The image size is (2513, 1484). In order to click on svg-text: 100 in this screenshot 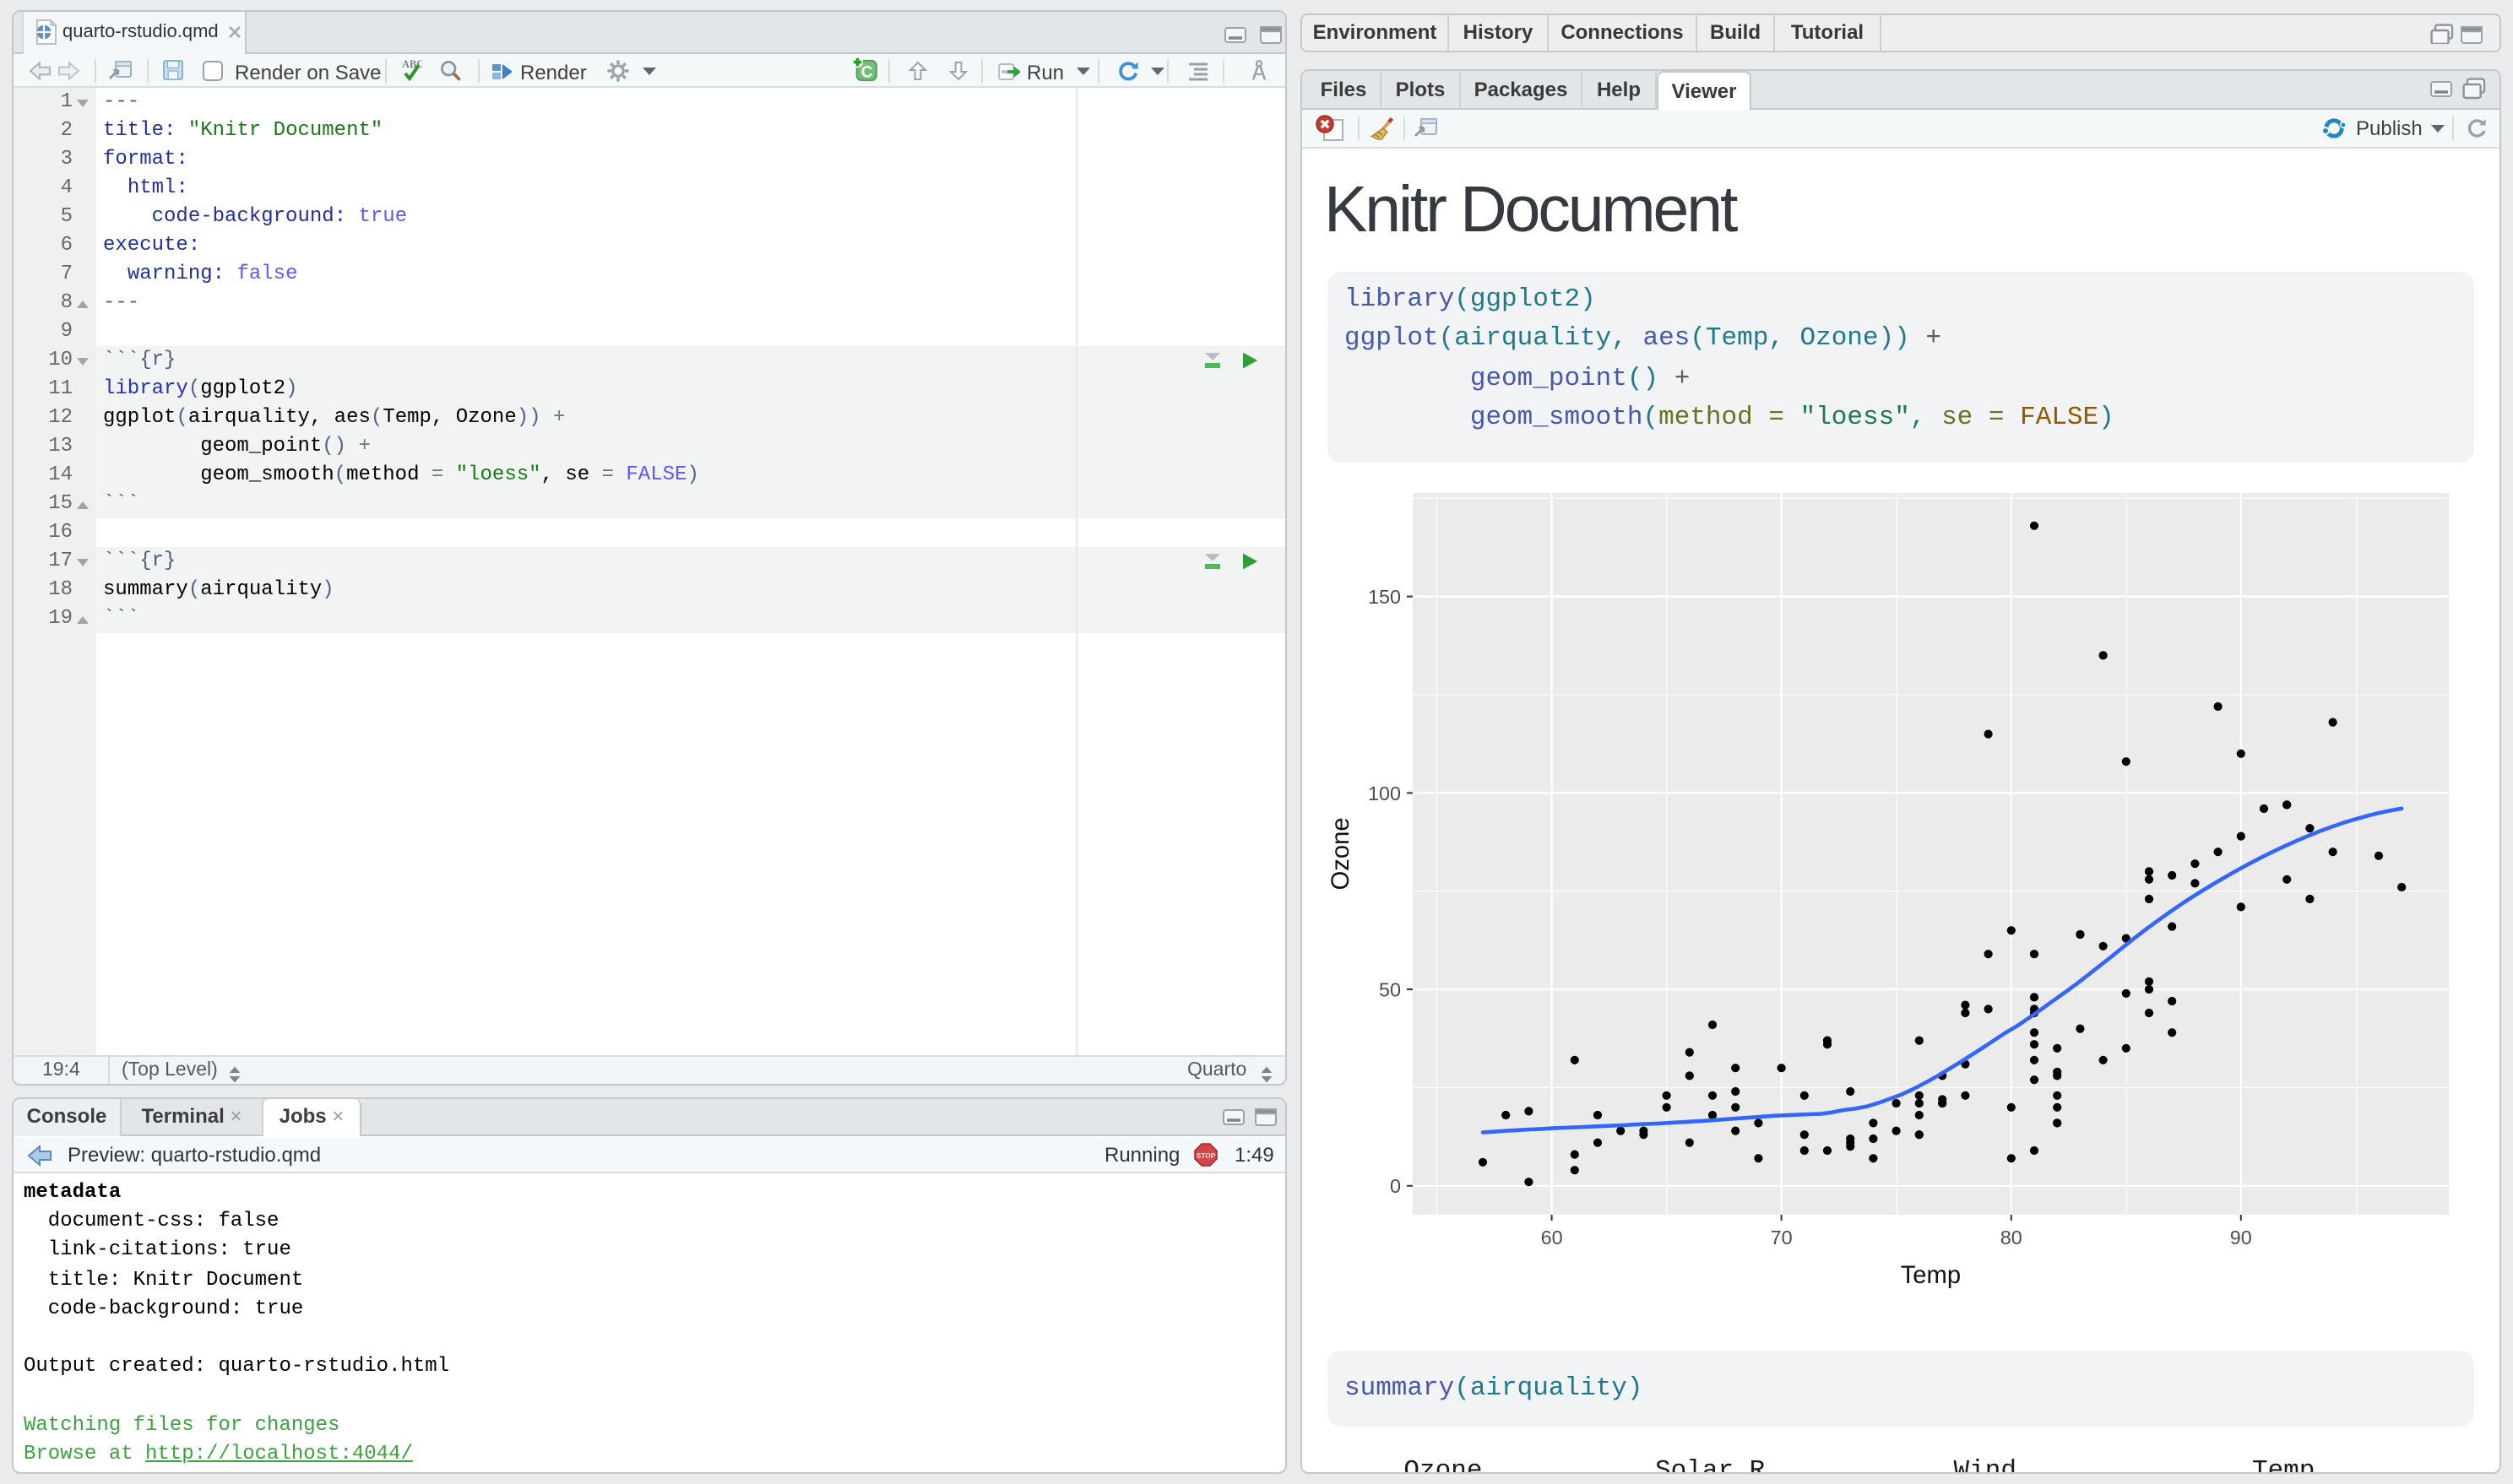, I will do `click(1385, 793)`.